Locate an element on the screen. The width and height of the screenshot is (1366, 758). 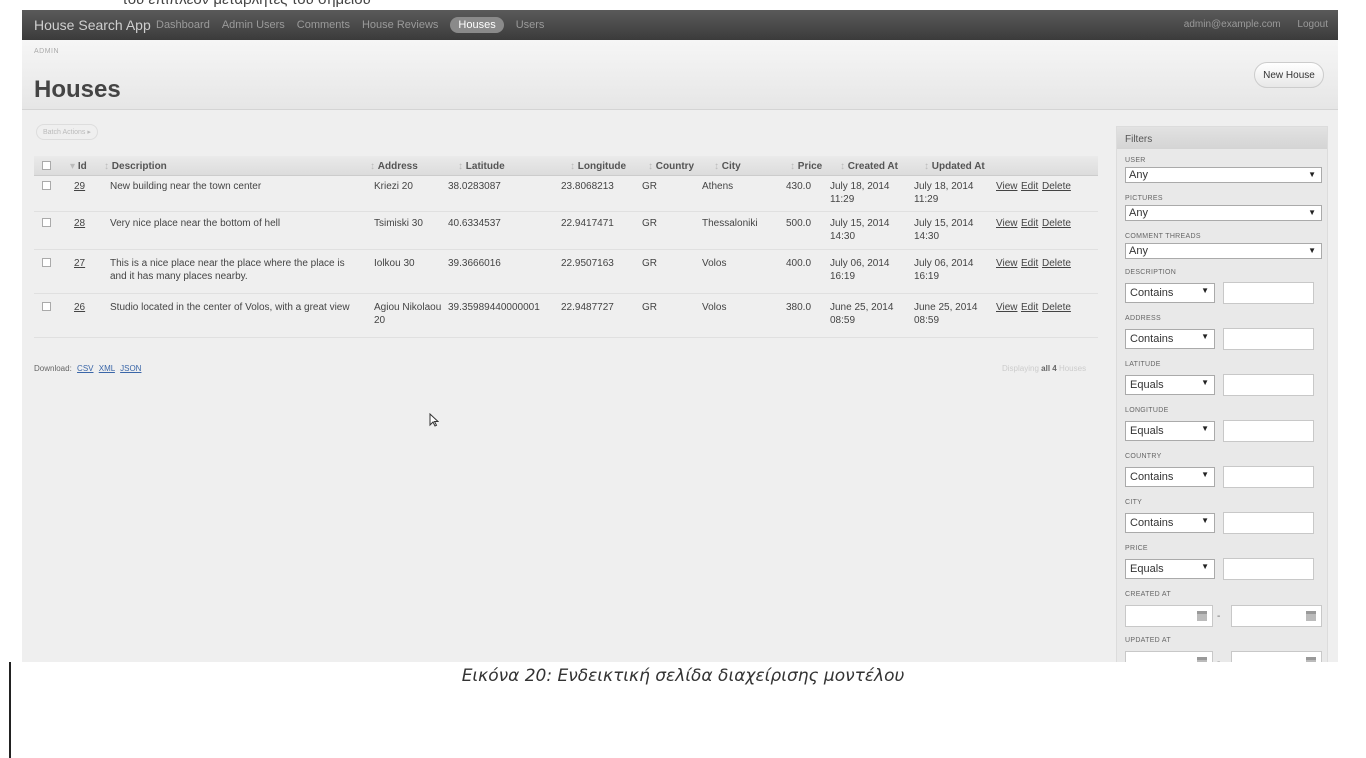
row-id-link: 28 is located at coordinates (79, 223).